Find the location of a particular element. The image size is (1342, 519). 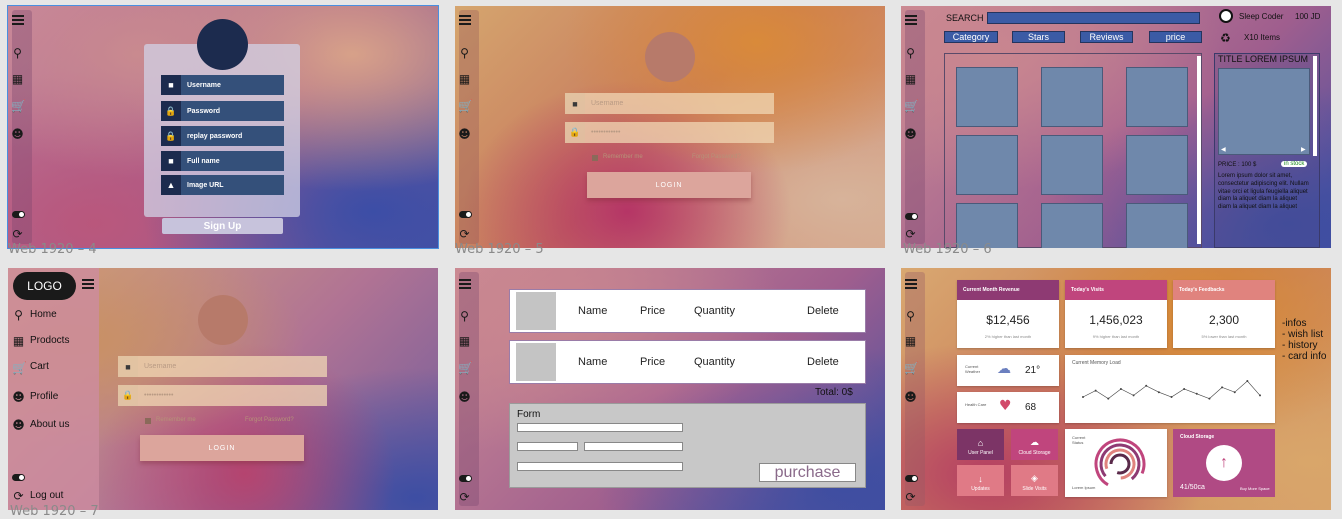

buy-space-button: Buy More Space is located at coordinates (1255, 488).